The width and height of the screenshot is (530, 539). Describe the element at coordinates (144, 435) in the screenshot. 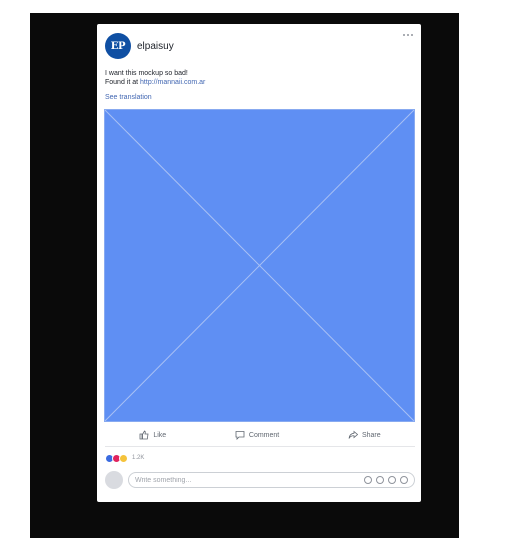

I see `thumbs-up-icon` at that location.